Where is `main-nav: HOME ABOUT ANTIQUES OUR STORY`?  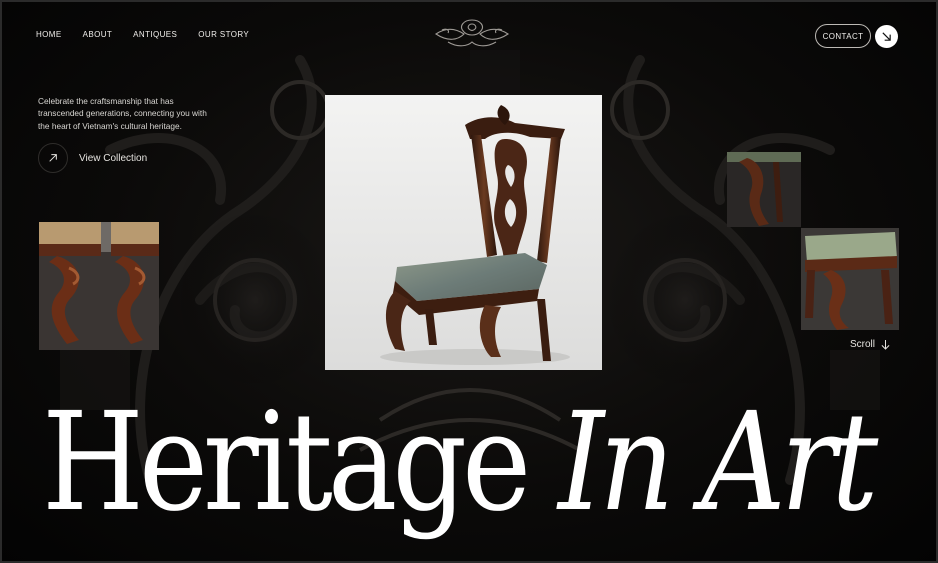
main-nav: HOME ABOUT ANTIQUES OUR STORY is located at coordinates (142, 34).